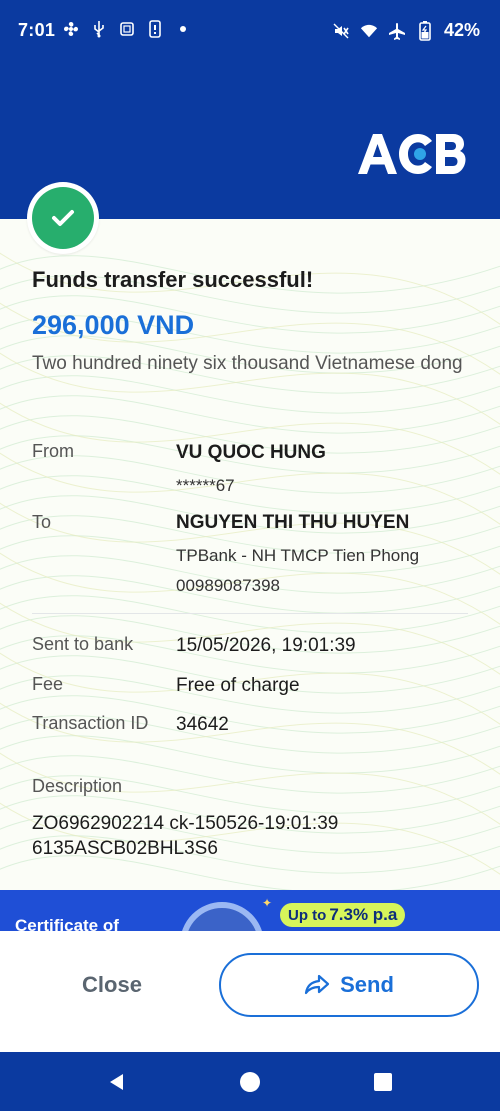 Image resolution: width=500 pixels, height=1111 pixels. Describe the element at coordinates (173, 279) in the screenshot. I see `transfer-status-title: Funds transfer successful!` at that location.